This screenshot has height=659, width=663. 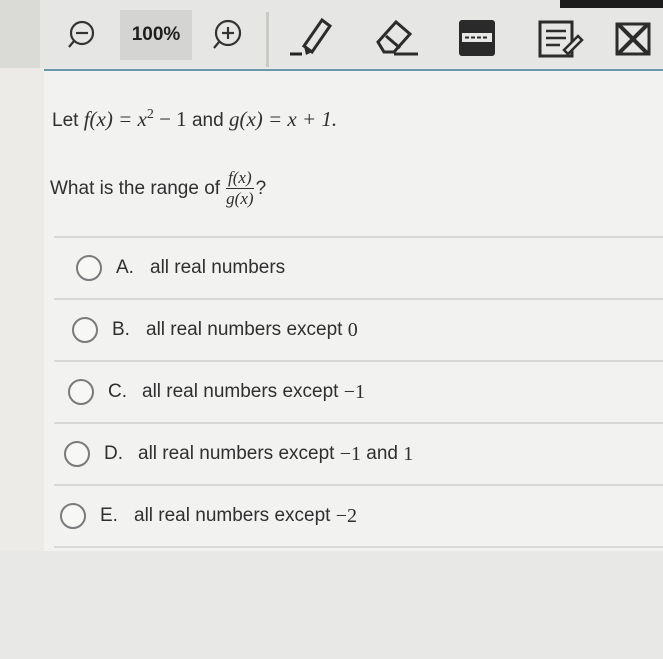 I want to click on choice-math: 0, so click(x=352, y=329).